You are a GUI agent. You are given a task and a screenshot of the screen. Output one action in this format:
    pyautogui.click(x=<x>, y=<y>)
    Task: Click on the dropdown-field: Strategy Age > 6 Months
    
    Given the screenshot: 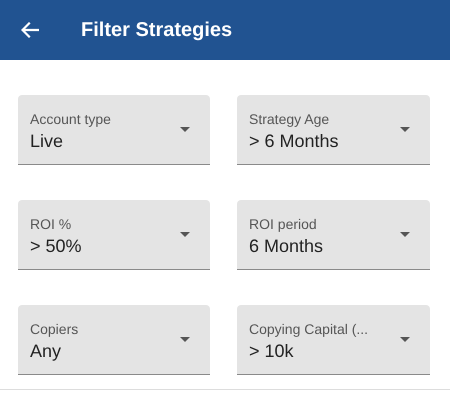 What is the action you would take?
    pyautogui.click(x=333, y=130)
    